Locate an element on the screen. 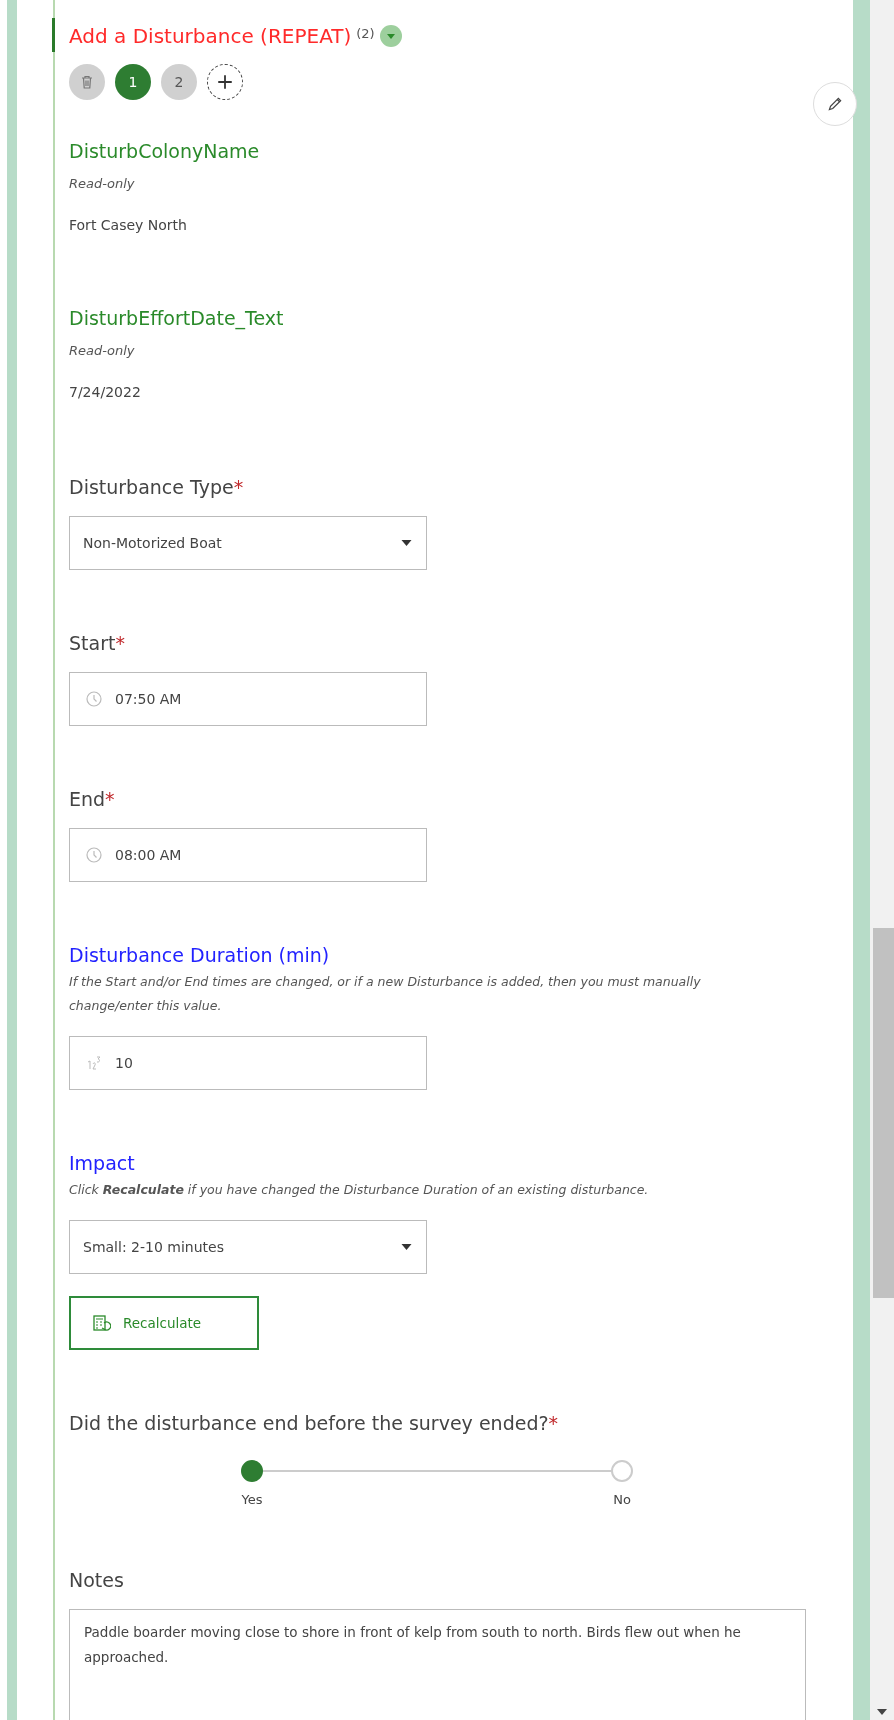 The width and height of the screenshot is (894, 1720). collapse-toggle is located at coordinates (390, 36).